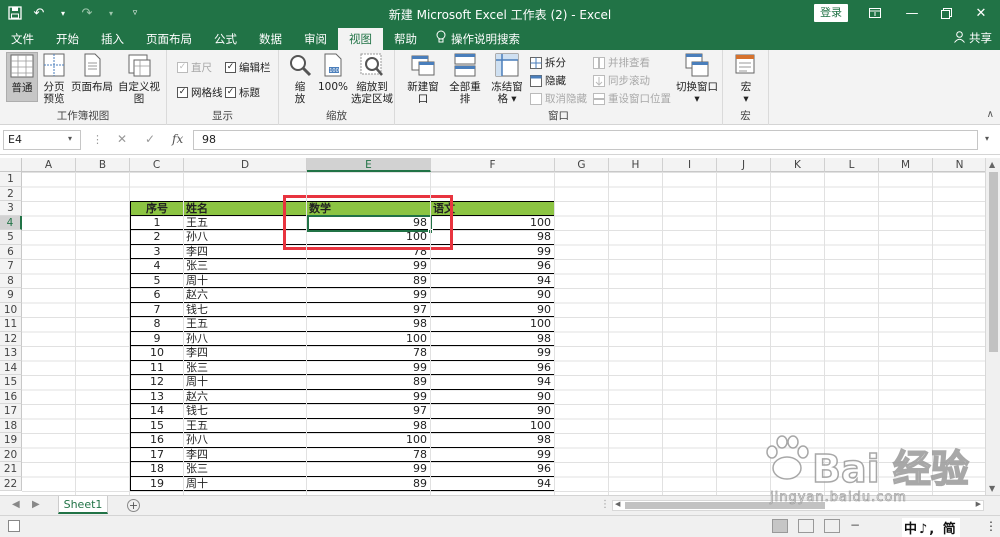 The height and width of the screenshot is (537, 1000). What do you see at coordinates (987, 138) in the screenshot?
I see `expand-formula-bar-icon: ▾` at bounding box center [987, 138].